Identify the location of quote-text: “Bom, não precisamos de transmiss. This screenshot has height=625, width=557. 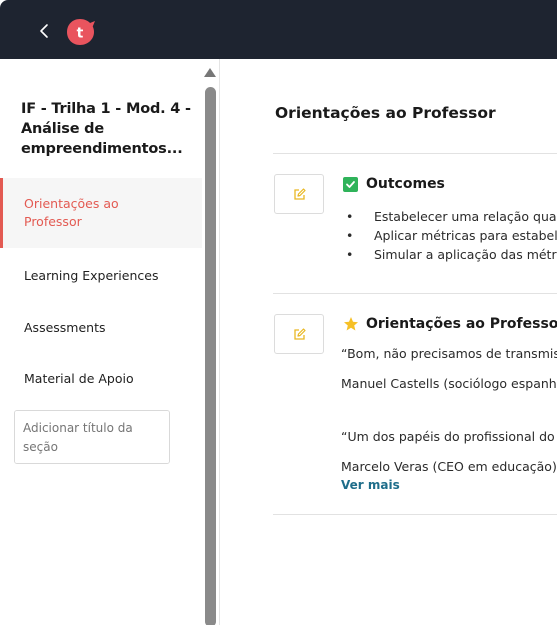
(449, 353).